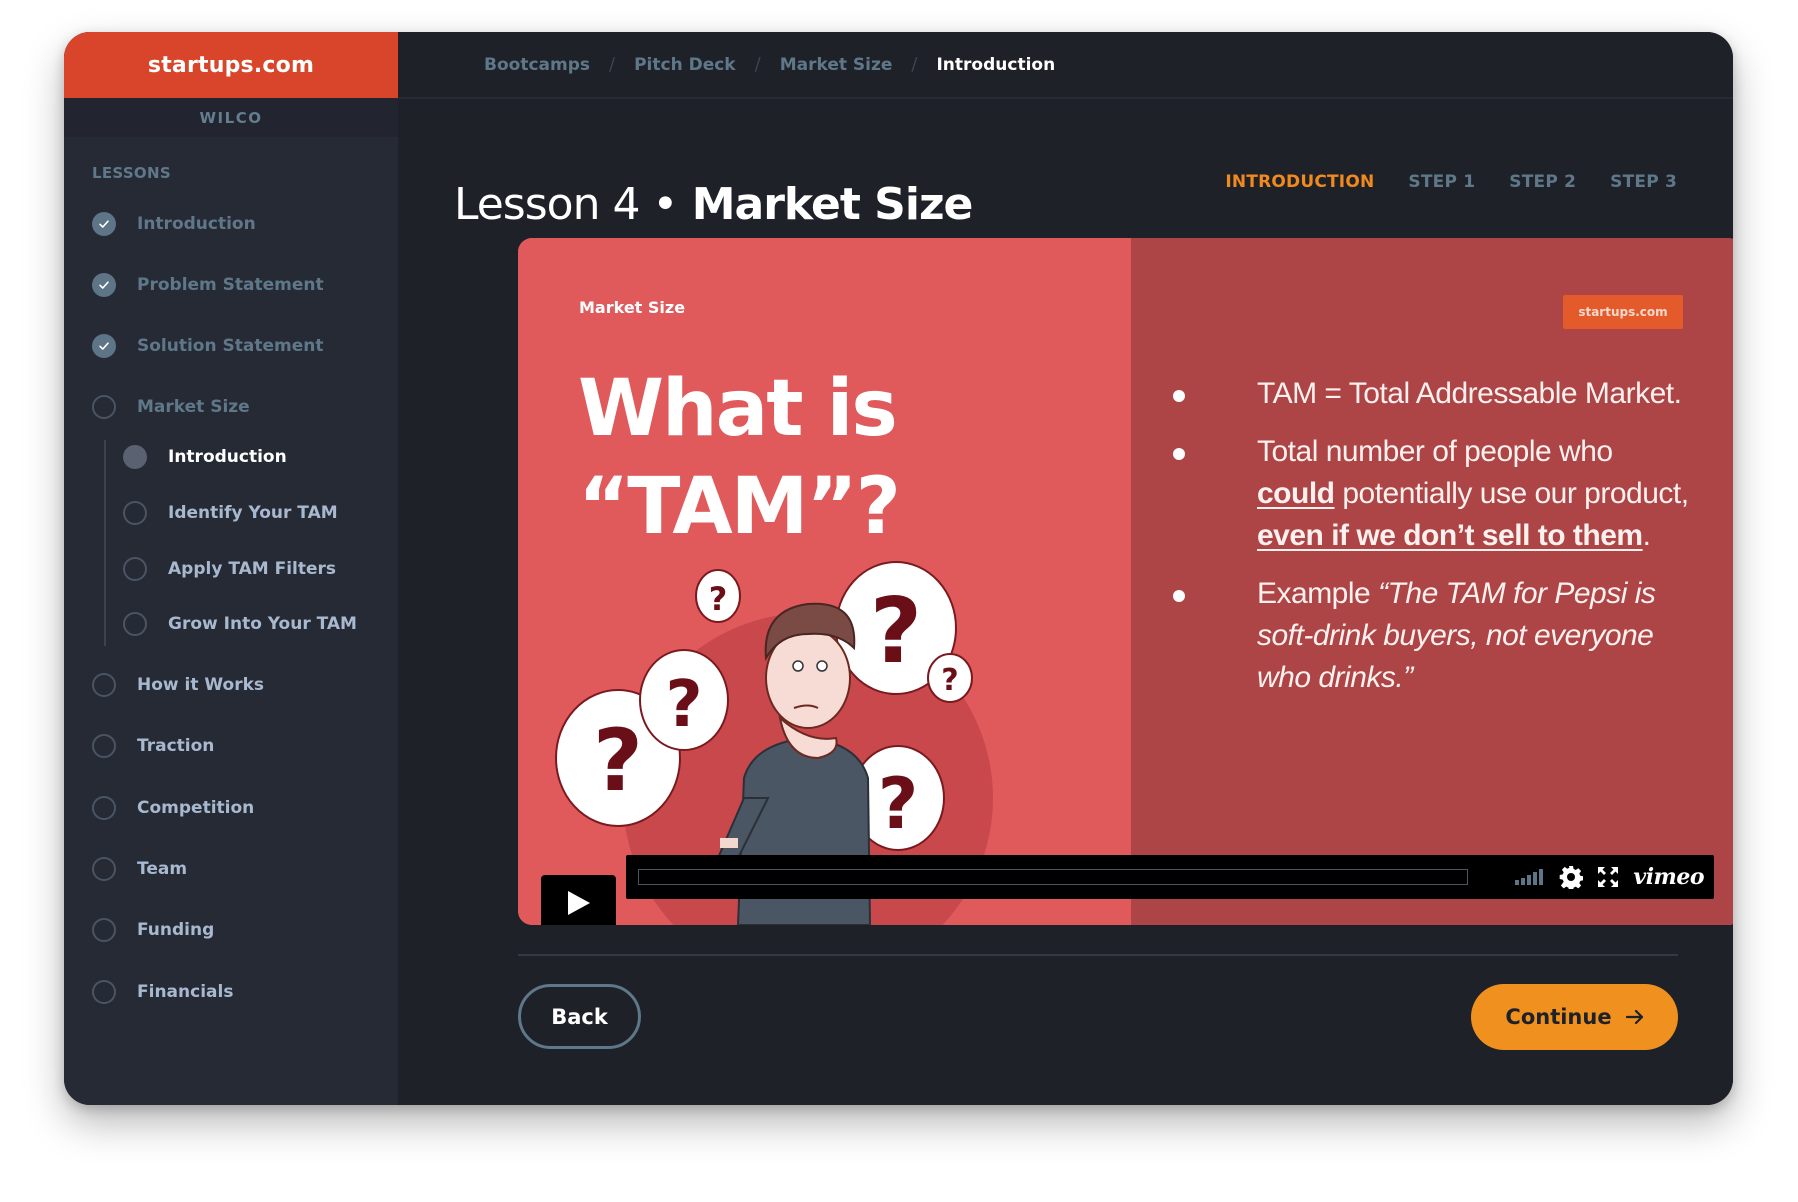 The width and height of the screenshot is (1798, 1202). I want to click on sidebar-item-competition: Competition, so click(173, 808).